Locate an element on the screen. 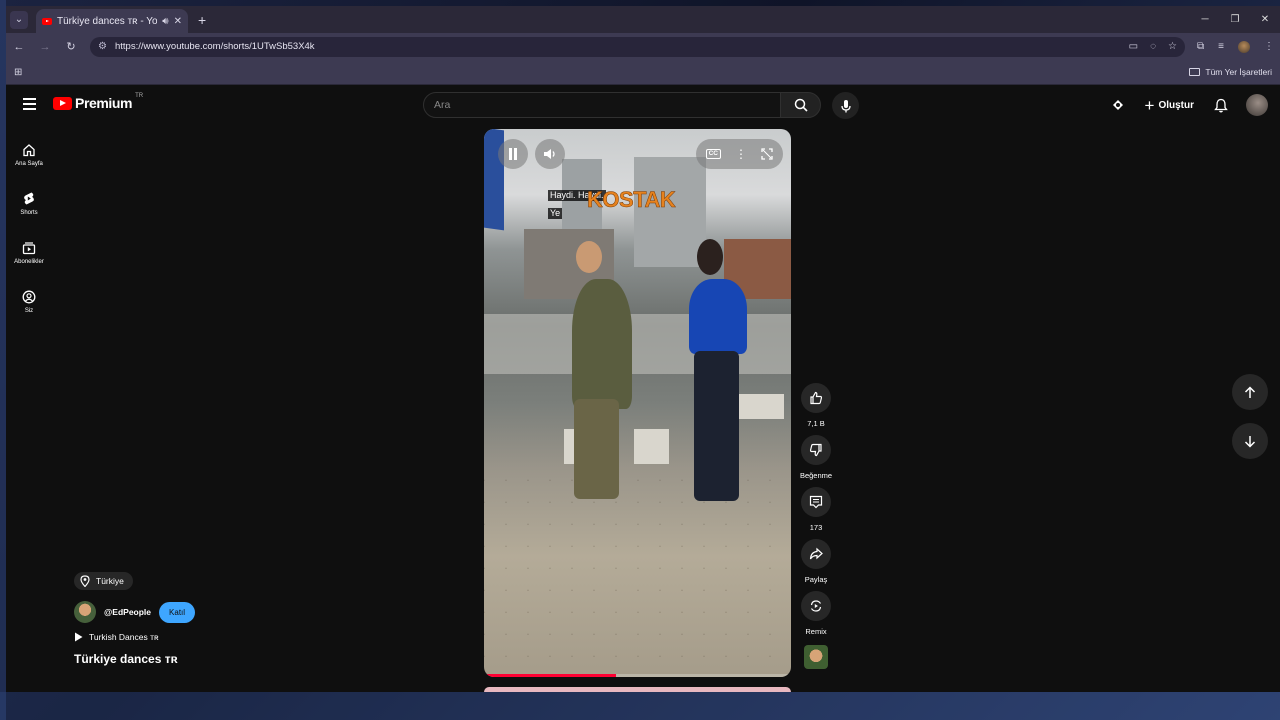  shorts-icon is located at coordinates (29, 198).